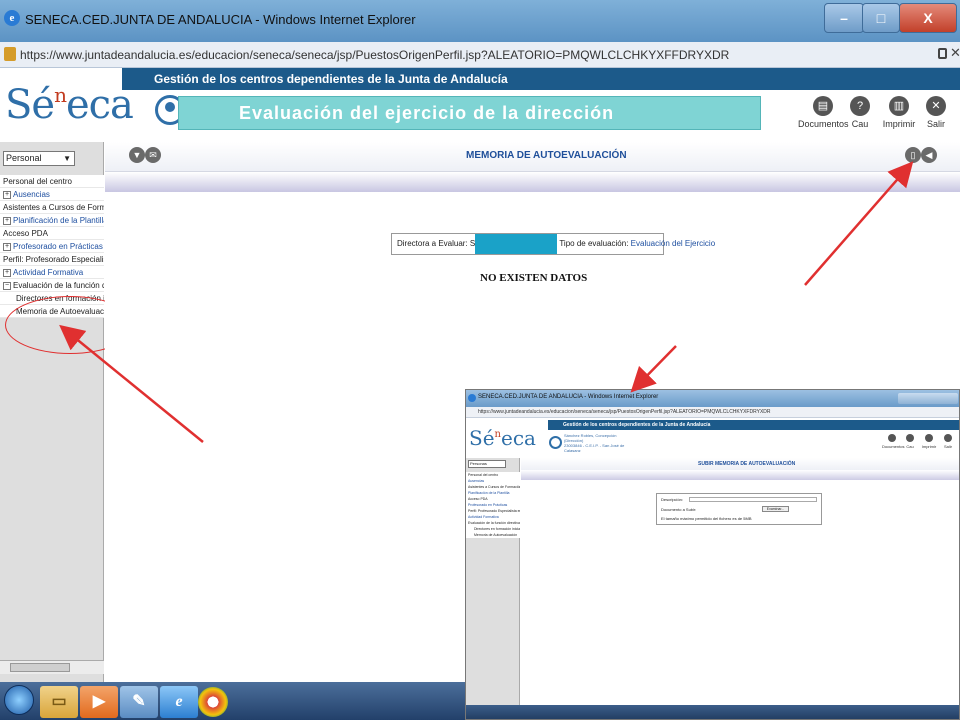  I want to click on inset-documents-button: Documentos, so click(893, 441).